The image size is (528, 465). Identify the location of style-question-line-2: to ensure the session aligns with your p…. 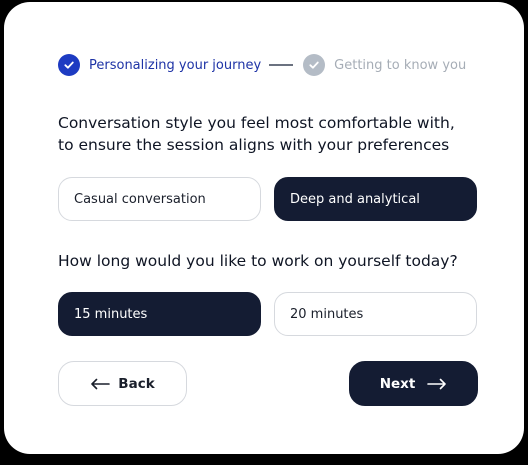
(254, 145).